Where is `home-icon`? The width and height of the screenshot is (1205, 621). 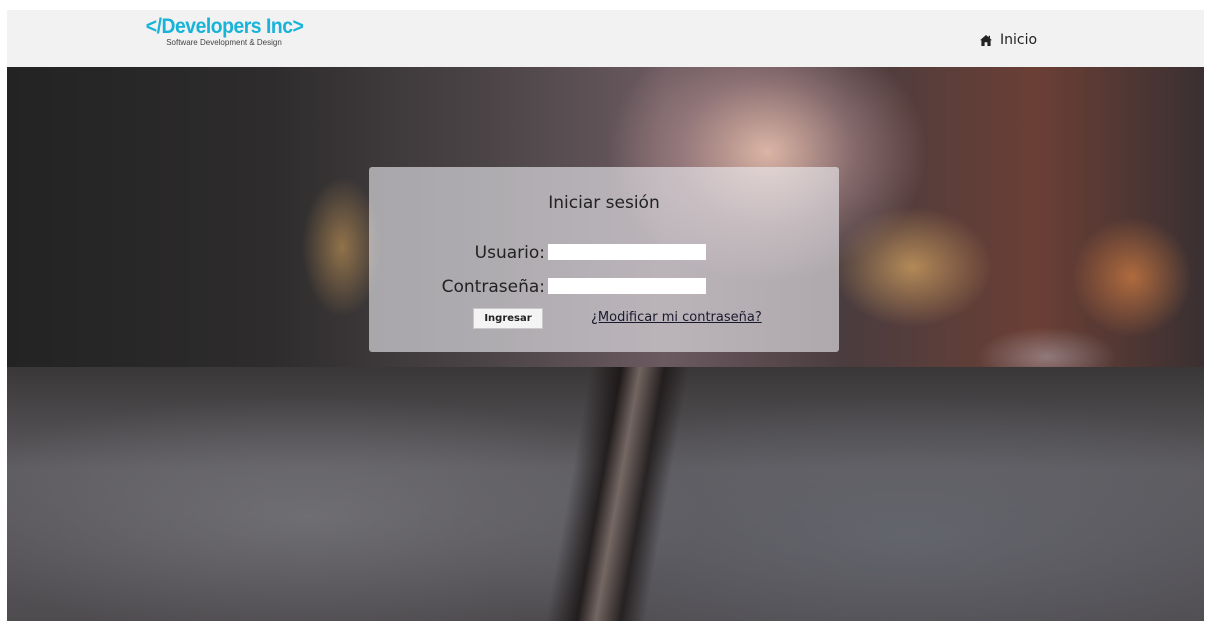 home-icon is located at coordinates (986, 40).